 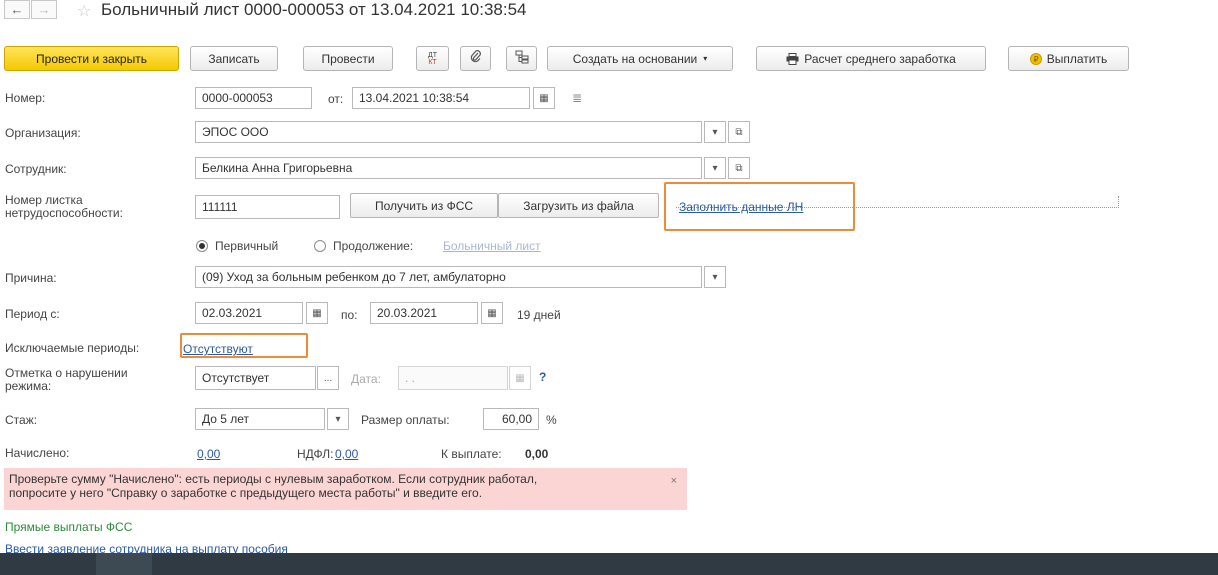 What do you see at coordinates (539, 315) in the screenshot?
I see `days-count: 19 дней` at bounding box center [539, 315].